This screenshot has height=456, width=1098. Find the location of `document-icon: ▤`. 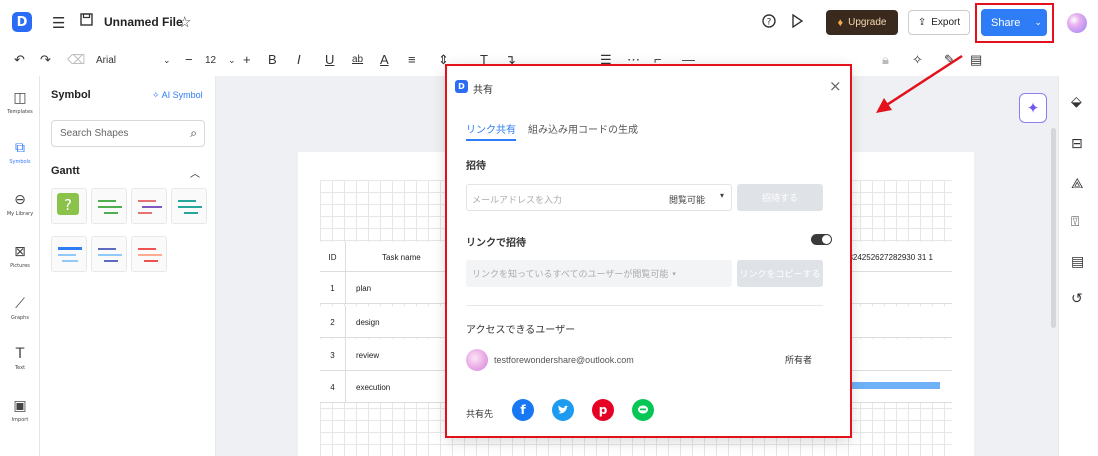

document-icon: ▤ is located at coordinates (1077, 262).